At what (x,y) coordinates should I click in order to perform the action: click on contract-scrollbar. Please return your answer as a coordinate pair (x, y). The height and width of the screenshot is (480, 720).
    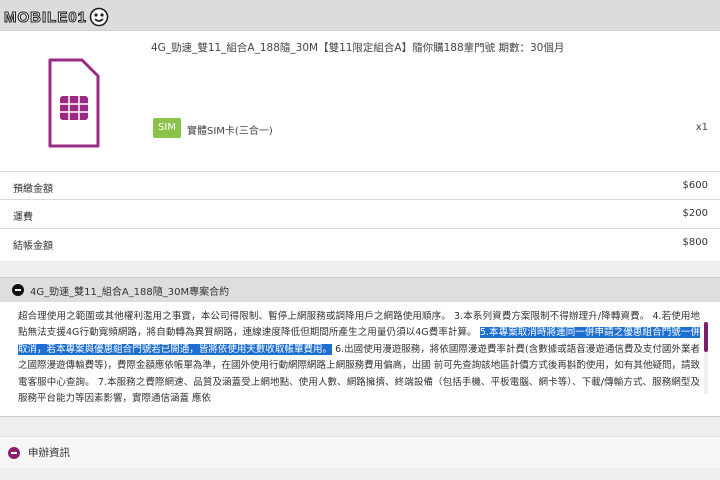
    Looking at the image, I should click on (706, 358).